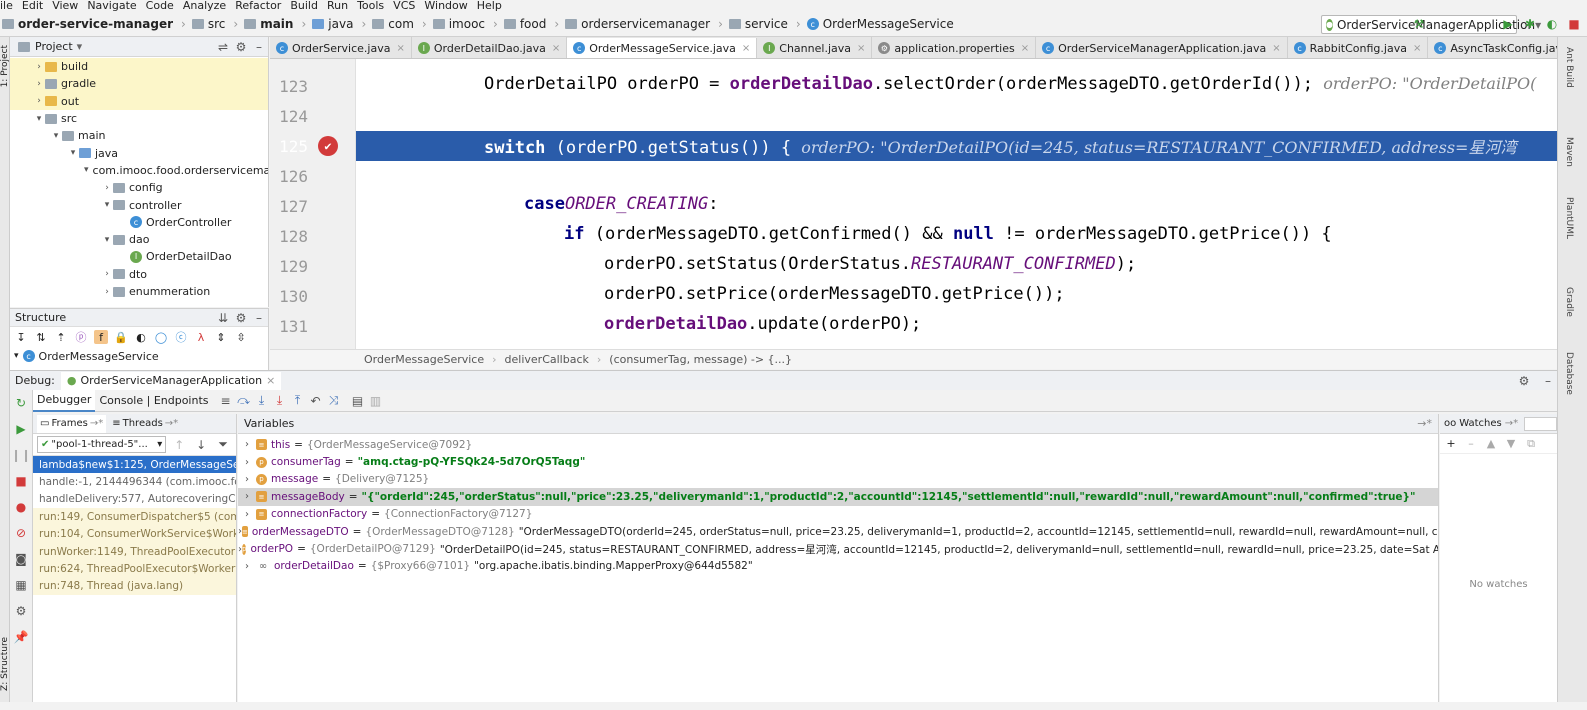 This screenshot has width=1587, height=710. What do you see at coordinates (72, 423) in the screenshot?
I see `tab-frames: ▭ Frames →*` at bounding box center [72, 423].